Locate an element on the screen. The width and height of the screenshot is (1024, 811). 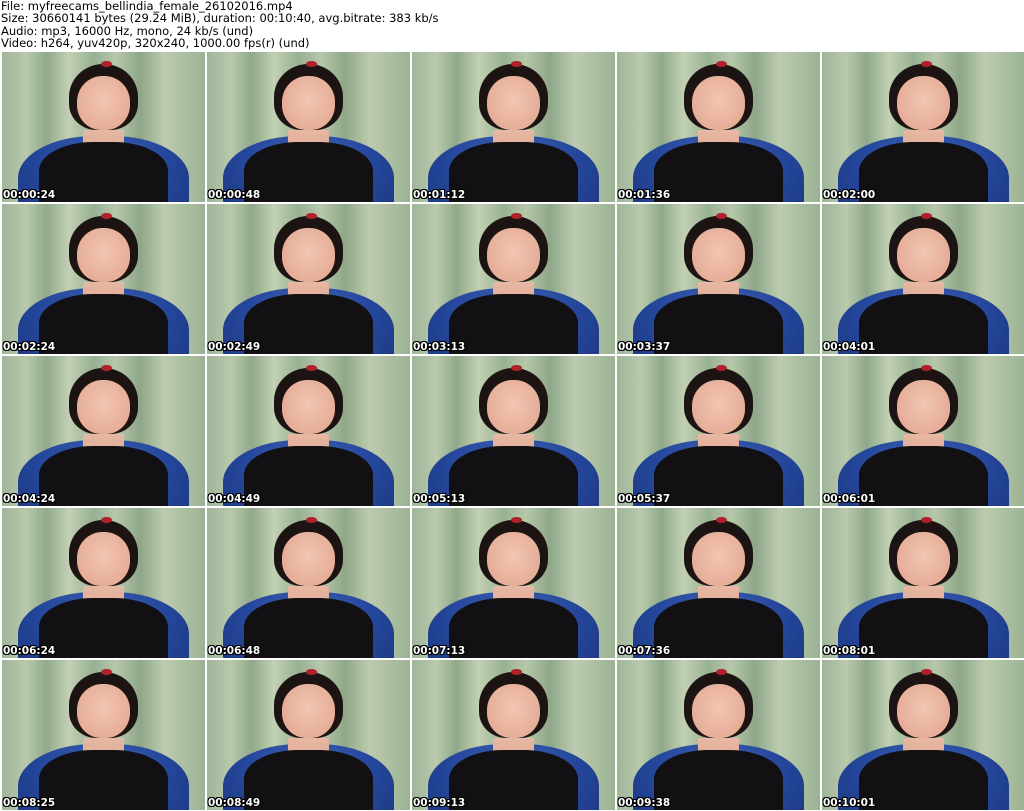
thumbnail-timestamp: 00:01:36 is located at coordinates (644, 195).